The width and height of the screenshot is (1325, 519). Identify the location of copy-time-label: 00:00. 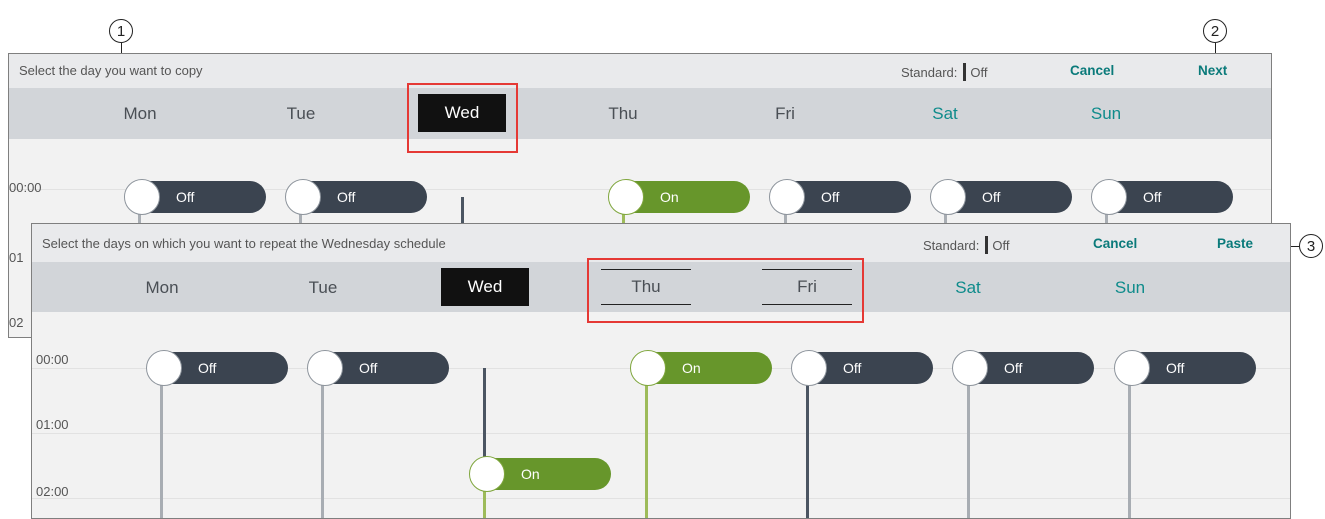
(25, 187).